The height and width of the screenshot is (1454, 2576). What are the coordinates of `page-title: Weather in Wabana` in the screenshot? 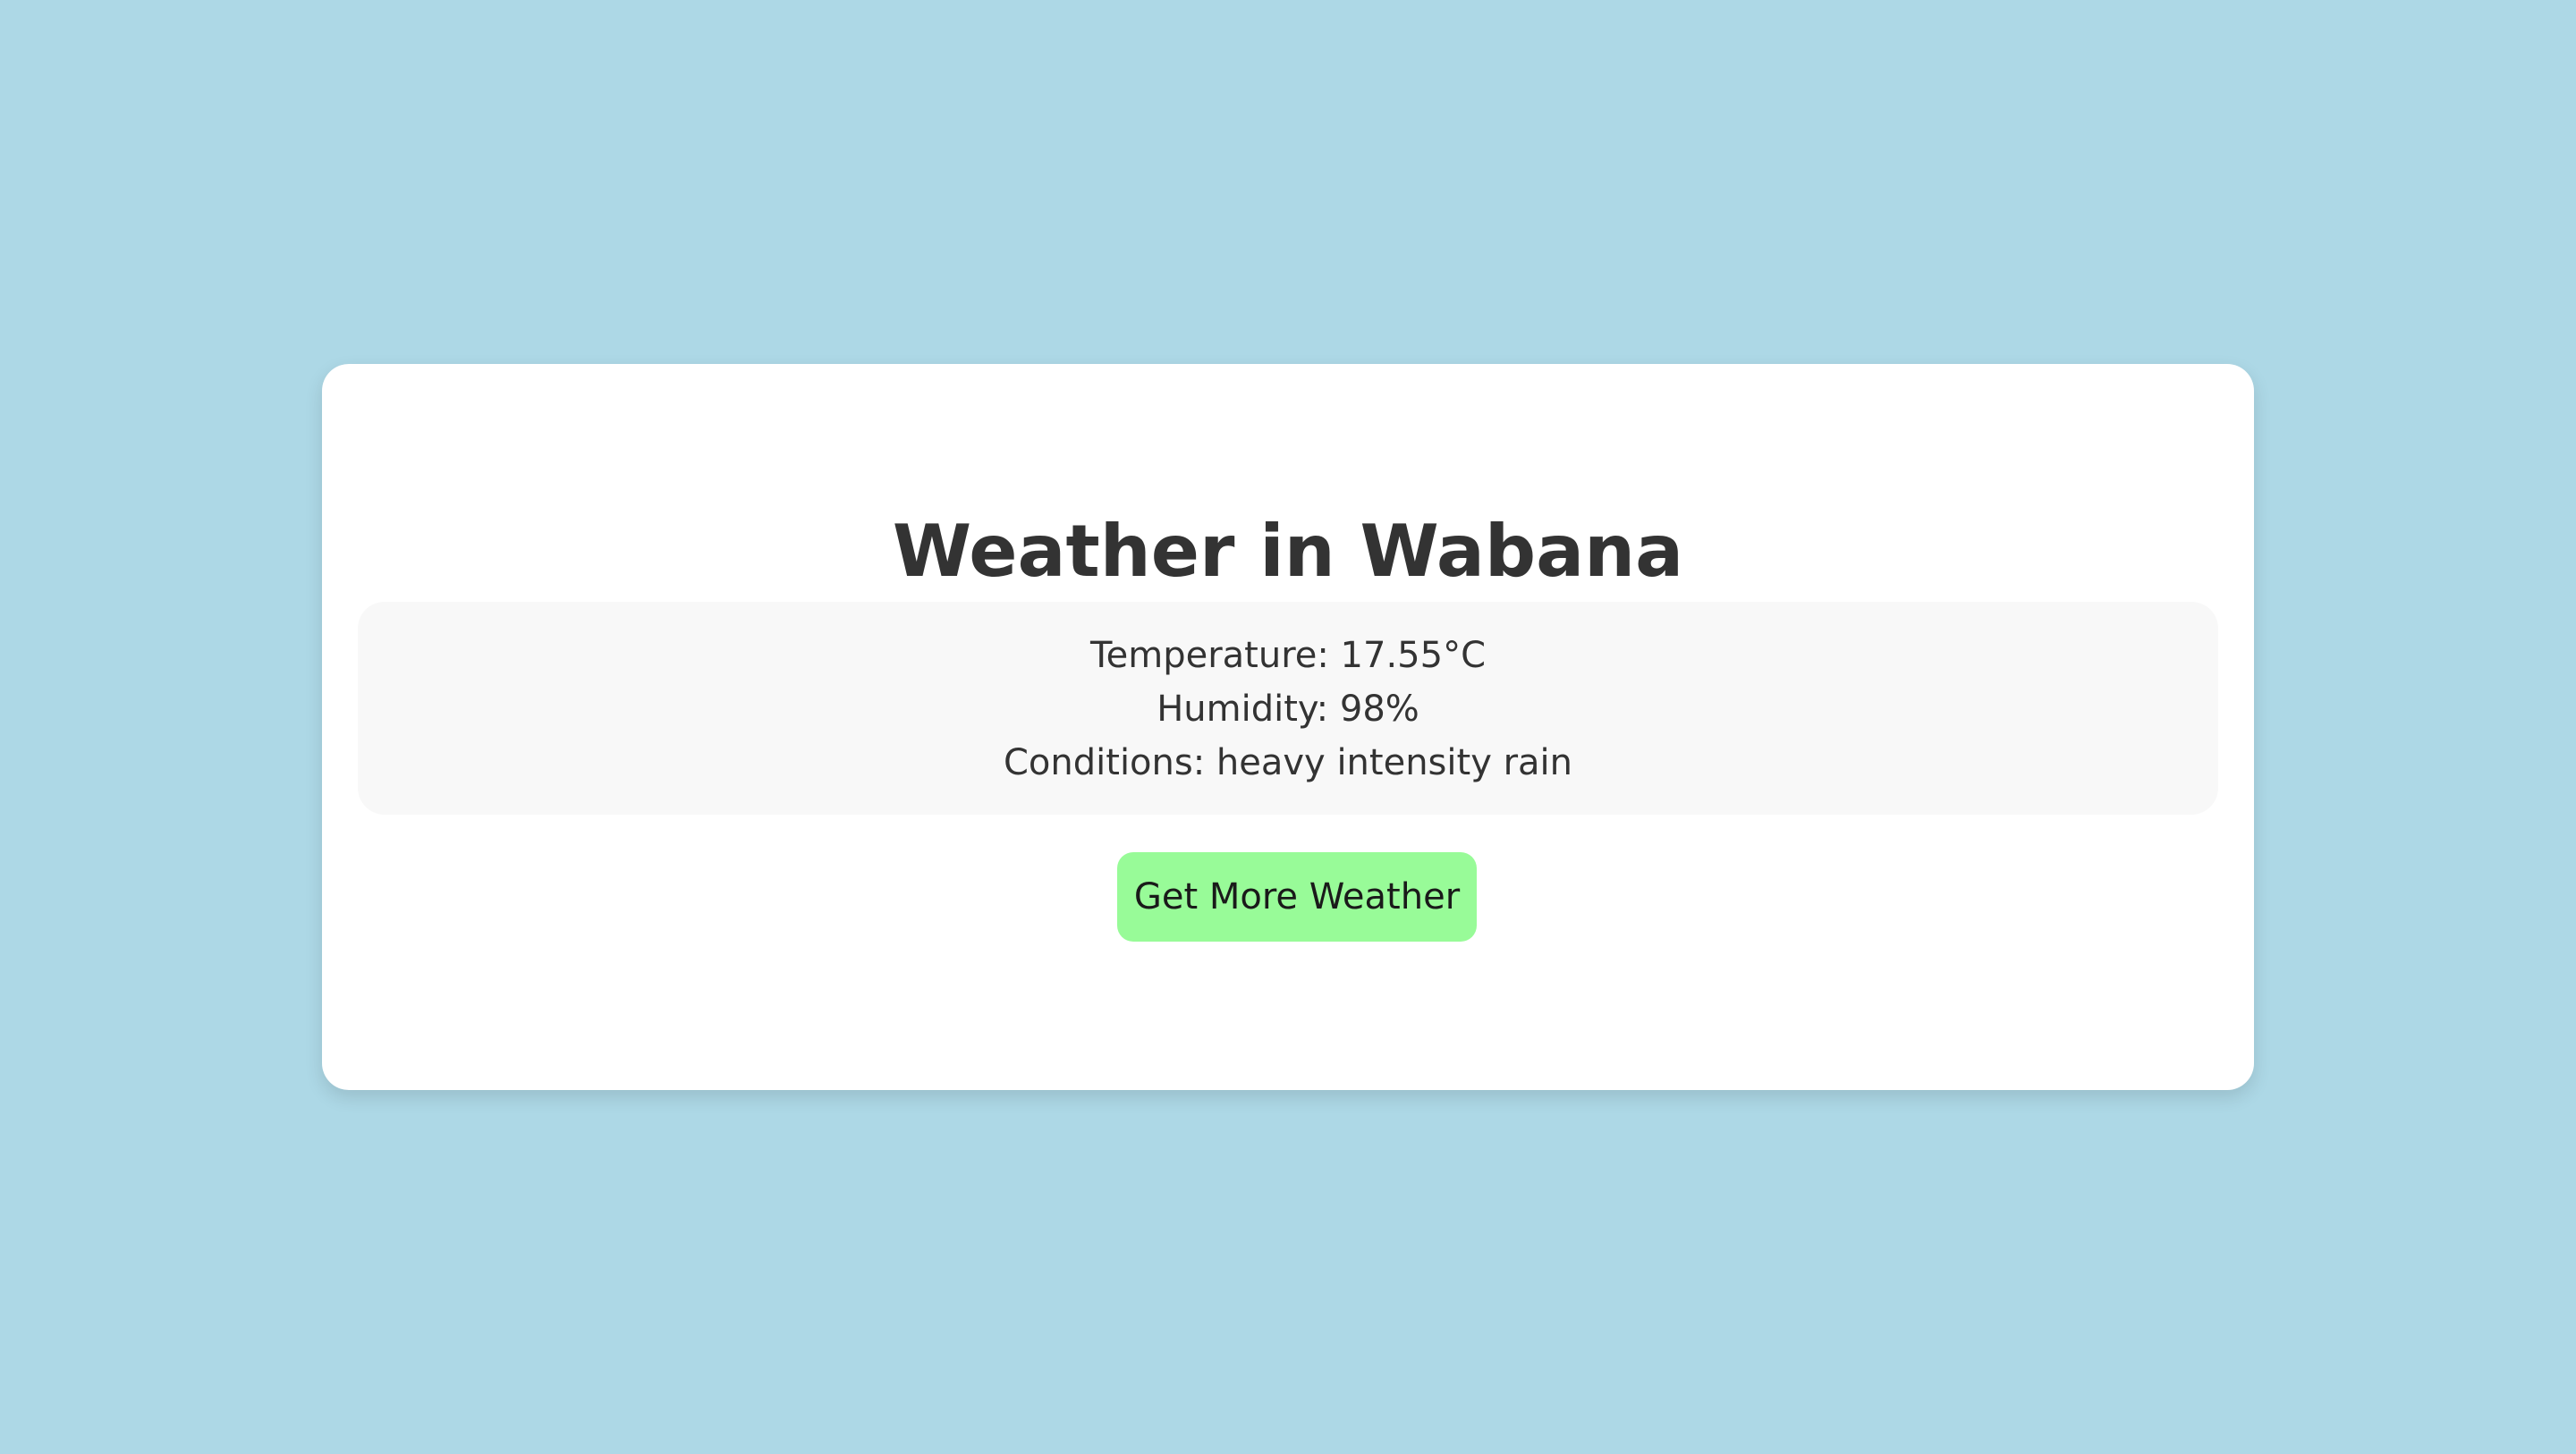 It's located at (1288, 551).